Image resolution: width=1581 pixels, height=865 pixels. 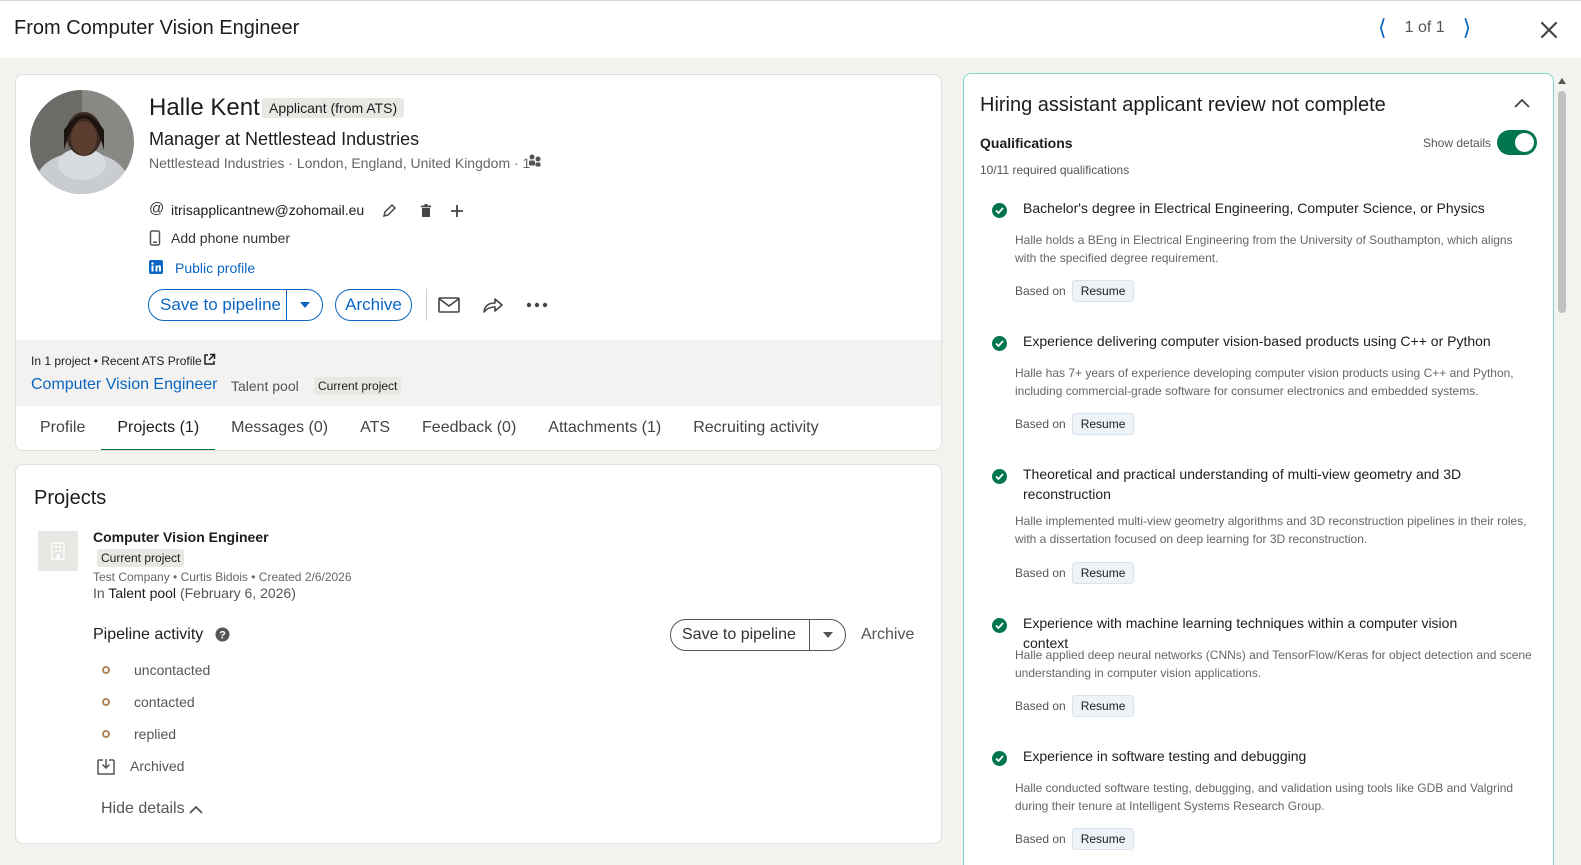 What do you see at coordinates (469, 427) in the screenshot?
I see `tab-feedback: Feedback (0)` at bounding box center [469, 427].